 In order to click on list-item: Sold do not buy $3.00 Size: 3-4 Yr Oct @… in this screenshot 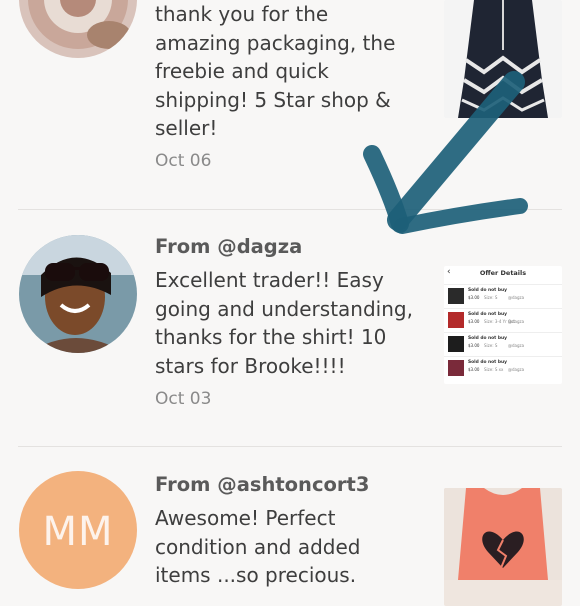, I will do `click(503, 319)`.